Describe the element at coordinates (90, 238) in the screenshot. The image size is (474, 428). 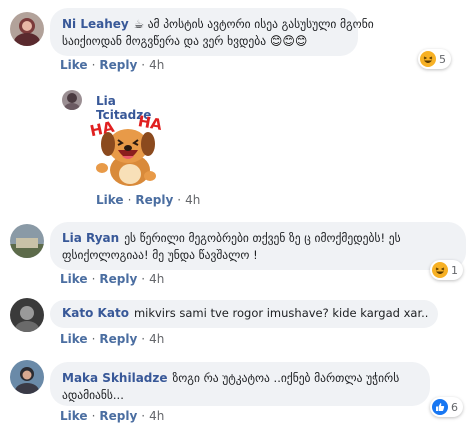
I see `comment-author: Lia Ryan` at that location.